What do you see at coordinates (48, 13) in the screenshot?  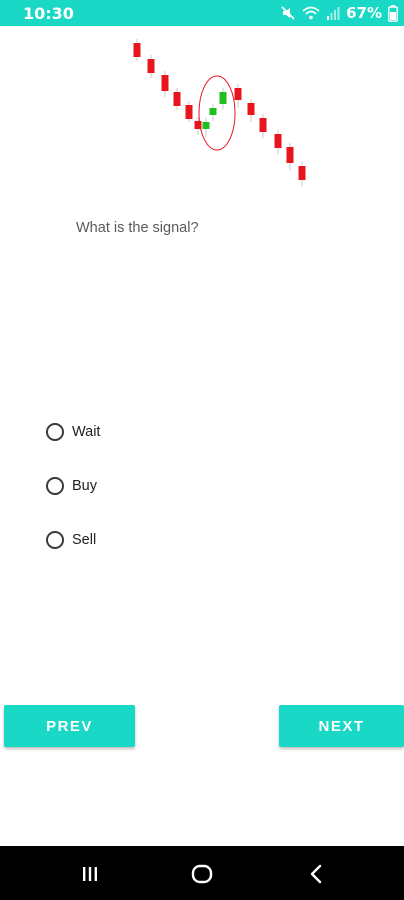 I see `status-time: 10:30` at bounding box center [48, 13].